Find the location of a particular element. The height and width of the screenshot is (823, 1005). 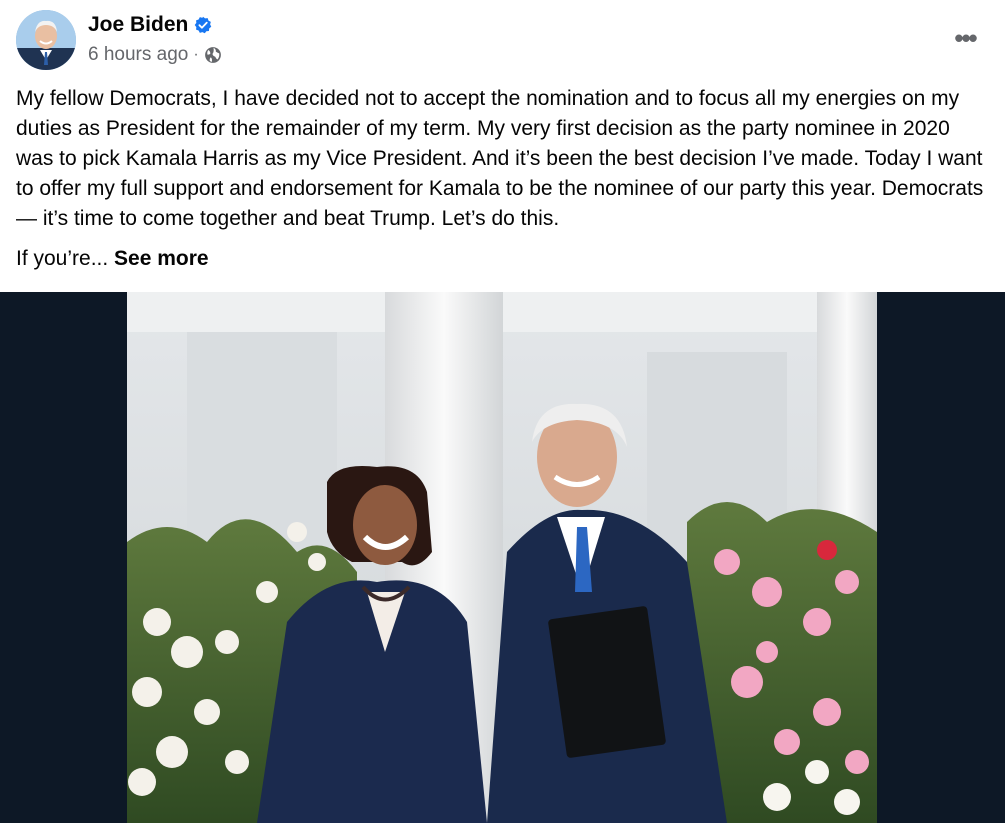

globe-icon is located at coordinates (213, 55).